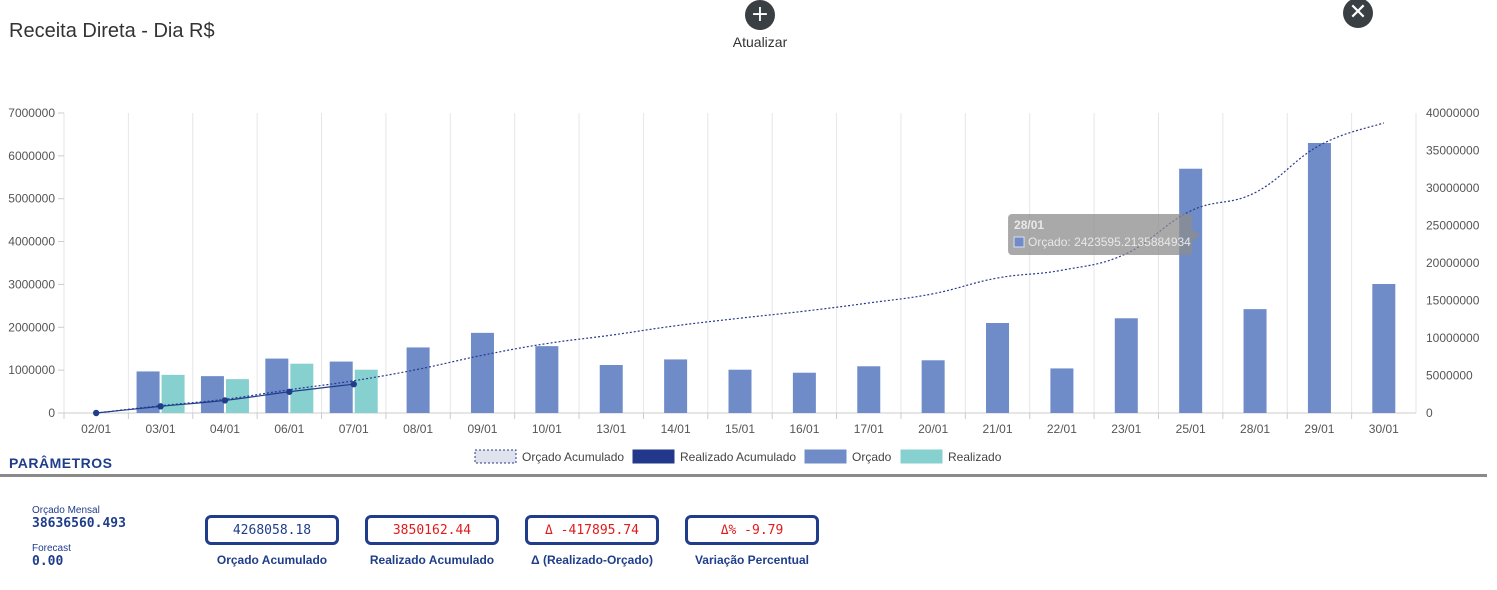 The image size is (1497, 590). What do you see at coordinates (1449, 376) in the screenshot?
I see `right-axis-tick-label: 5000000` at bounding box center [1449, 376].